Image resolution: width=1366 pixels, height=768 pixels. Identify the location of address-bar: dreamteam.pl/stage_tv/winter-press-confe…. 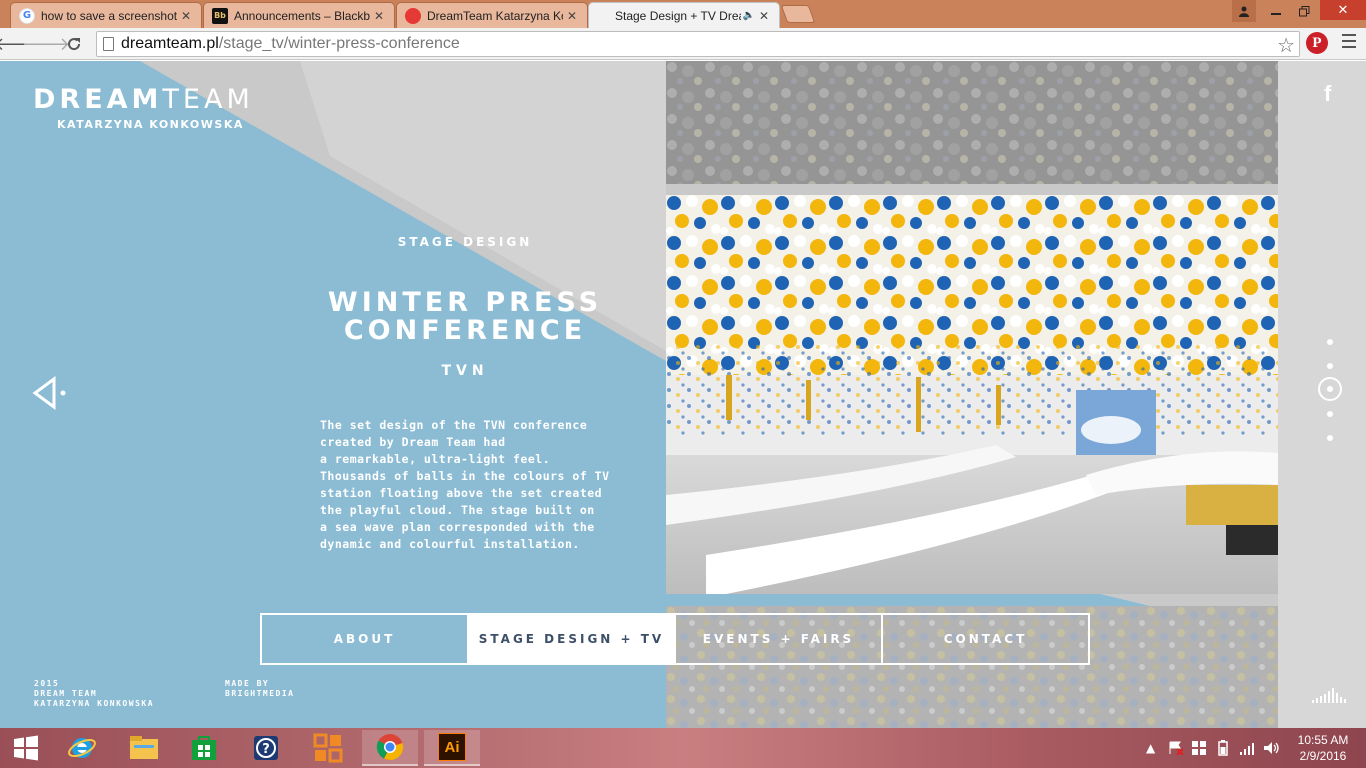
(698, 44).